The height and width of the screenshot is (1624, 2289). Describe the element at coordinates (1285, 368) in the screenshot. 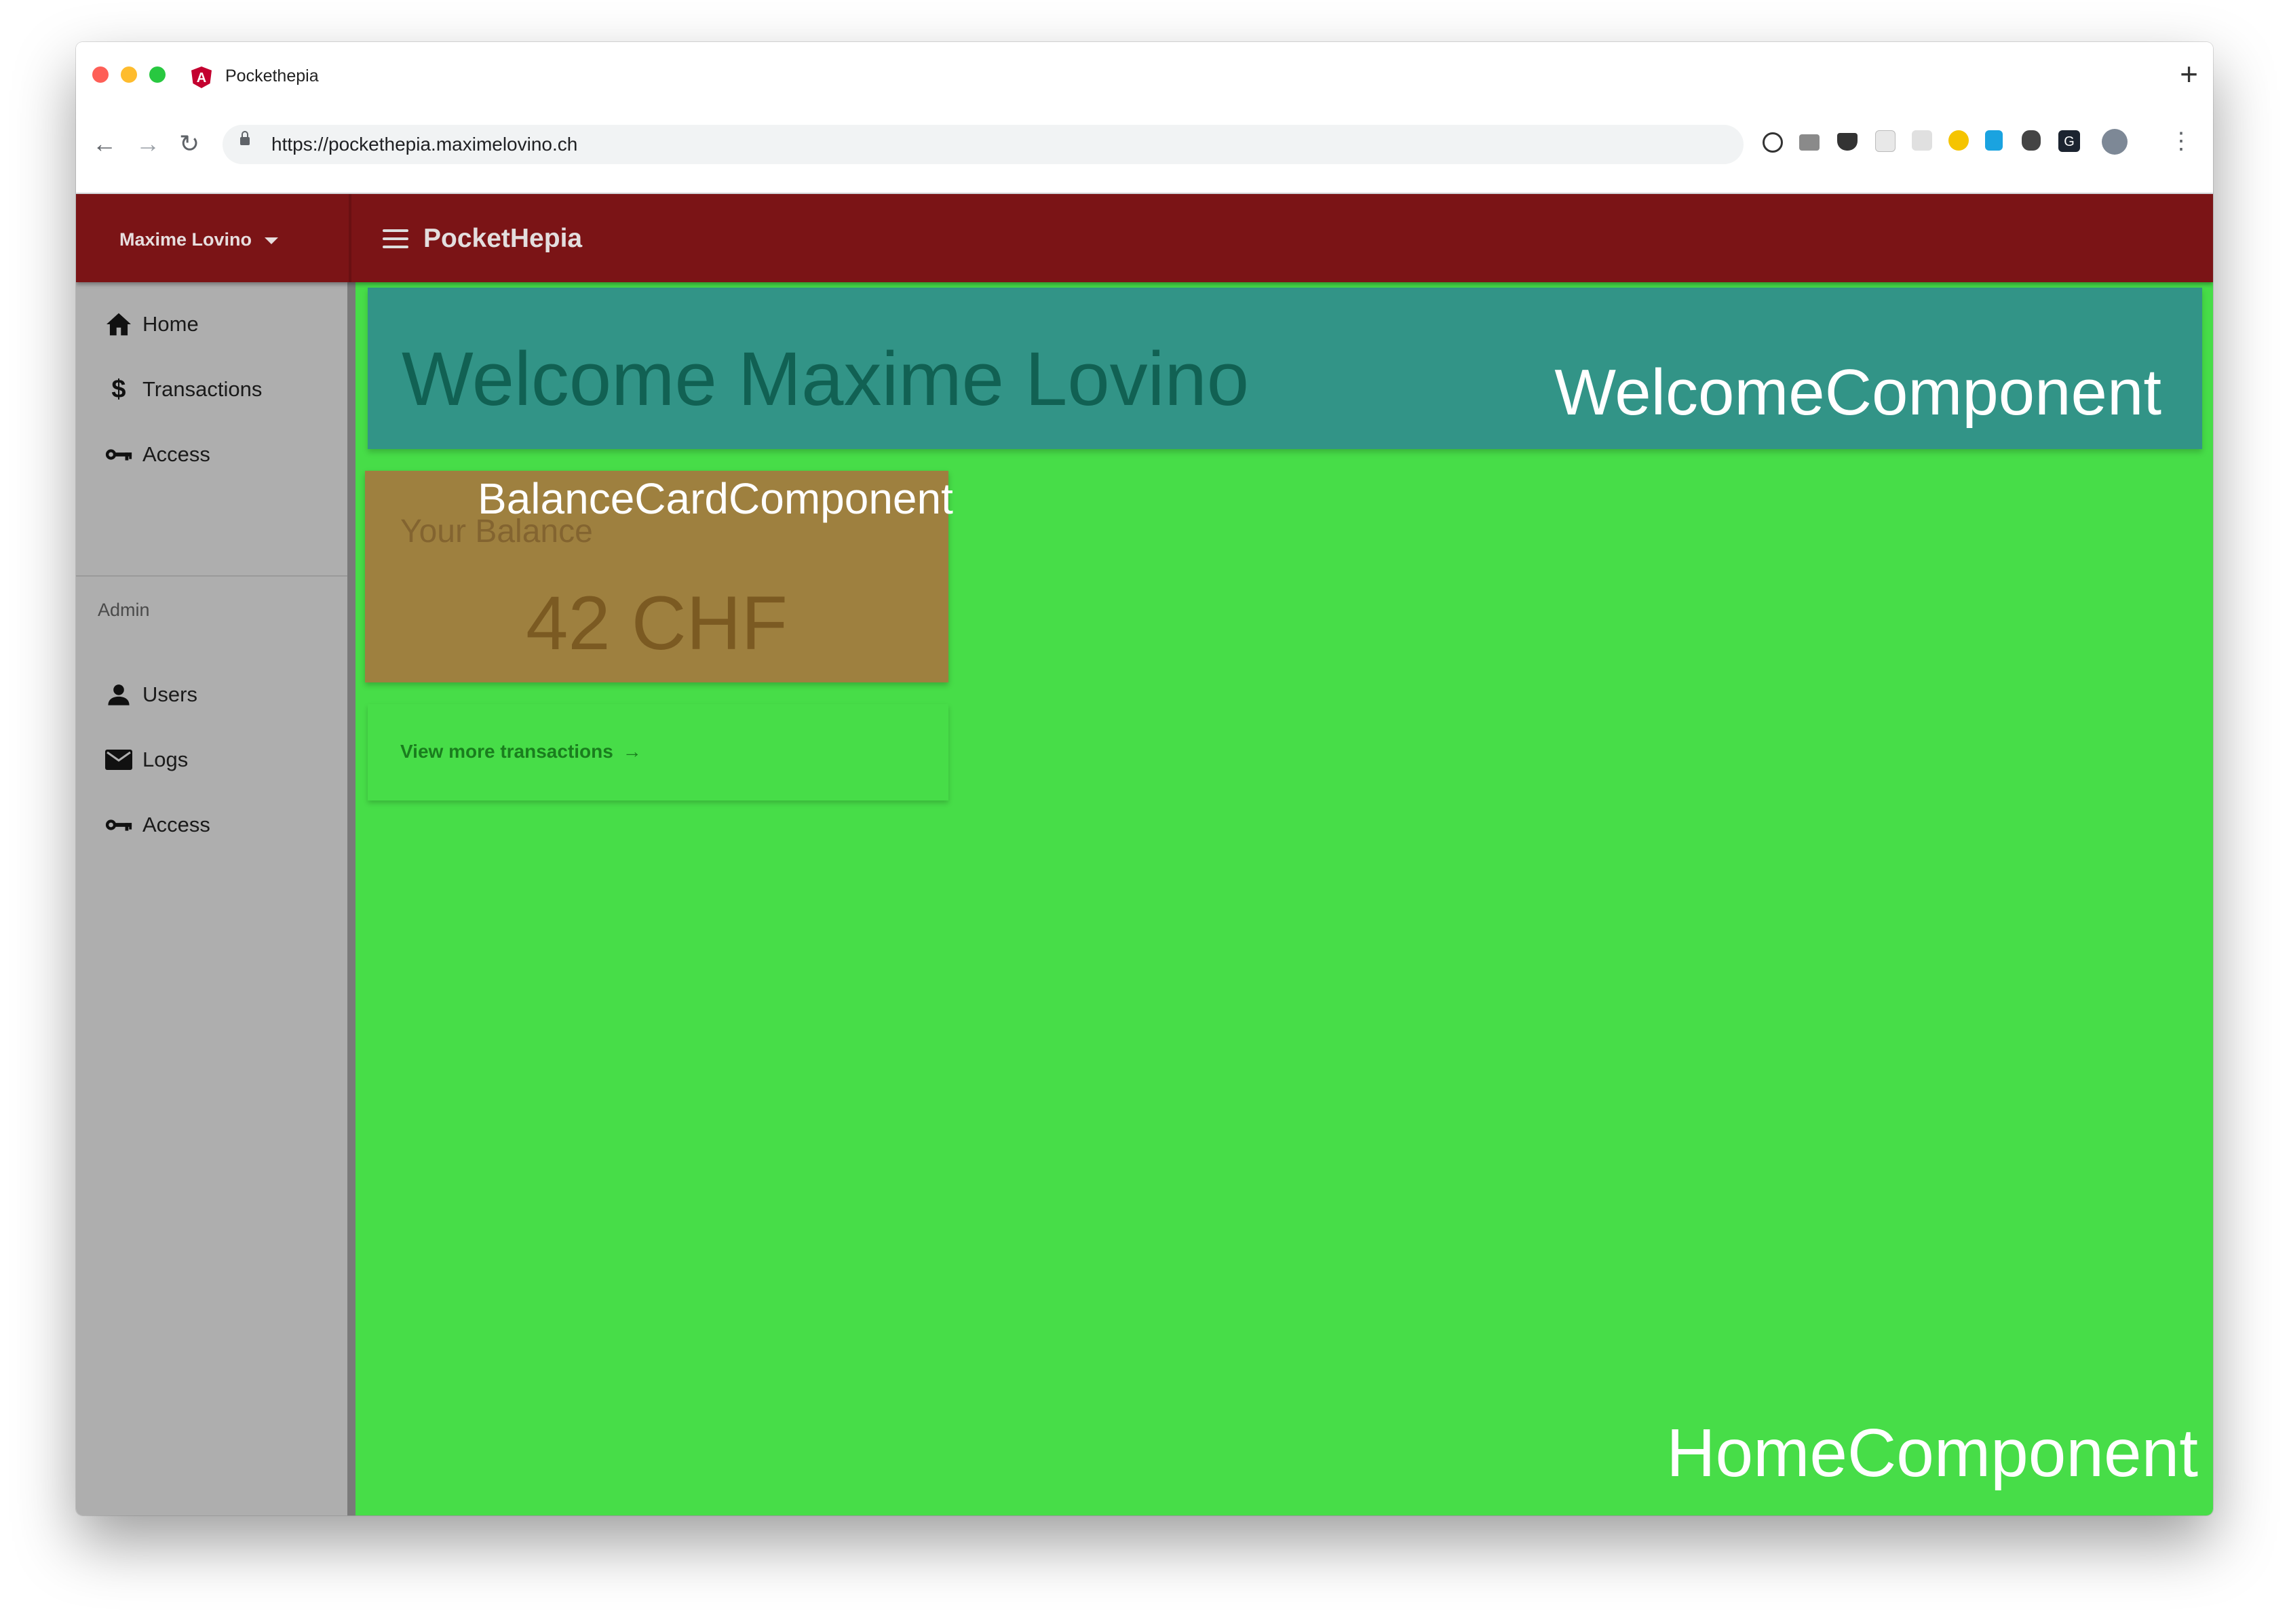

I see `welcome-component: Welcome Maxime Lovino WelcomeComponent` at that location.